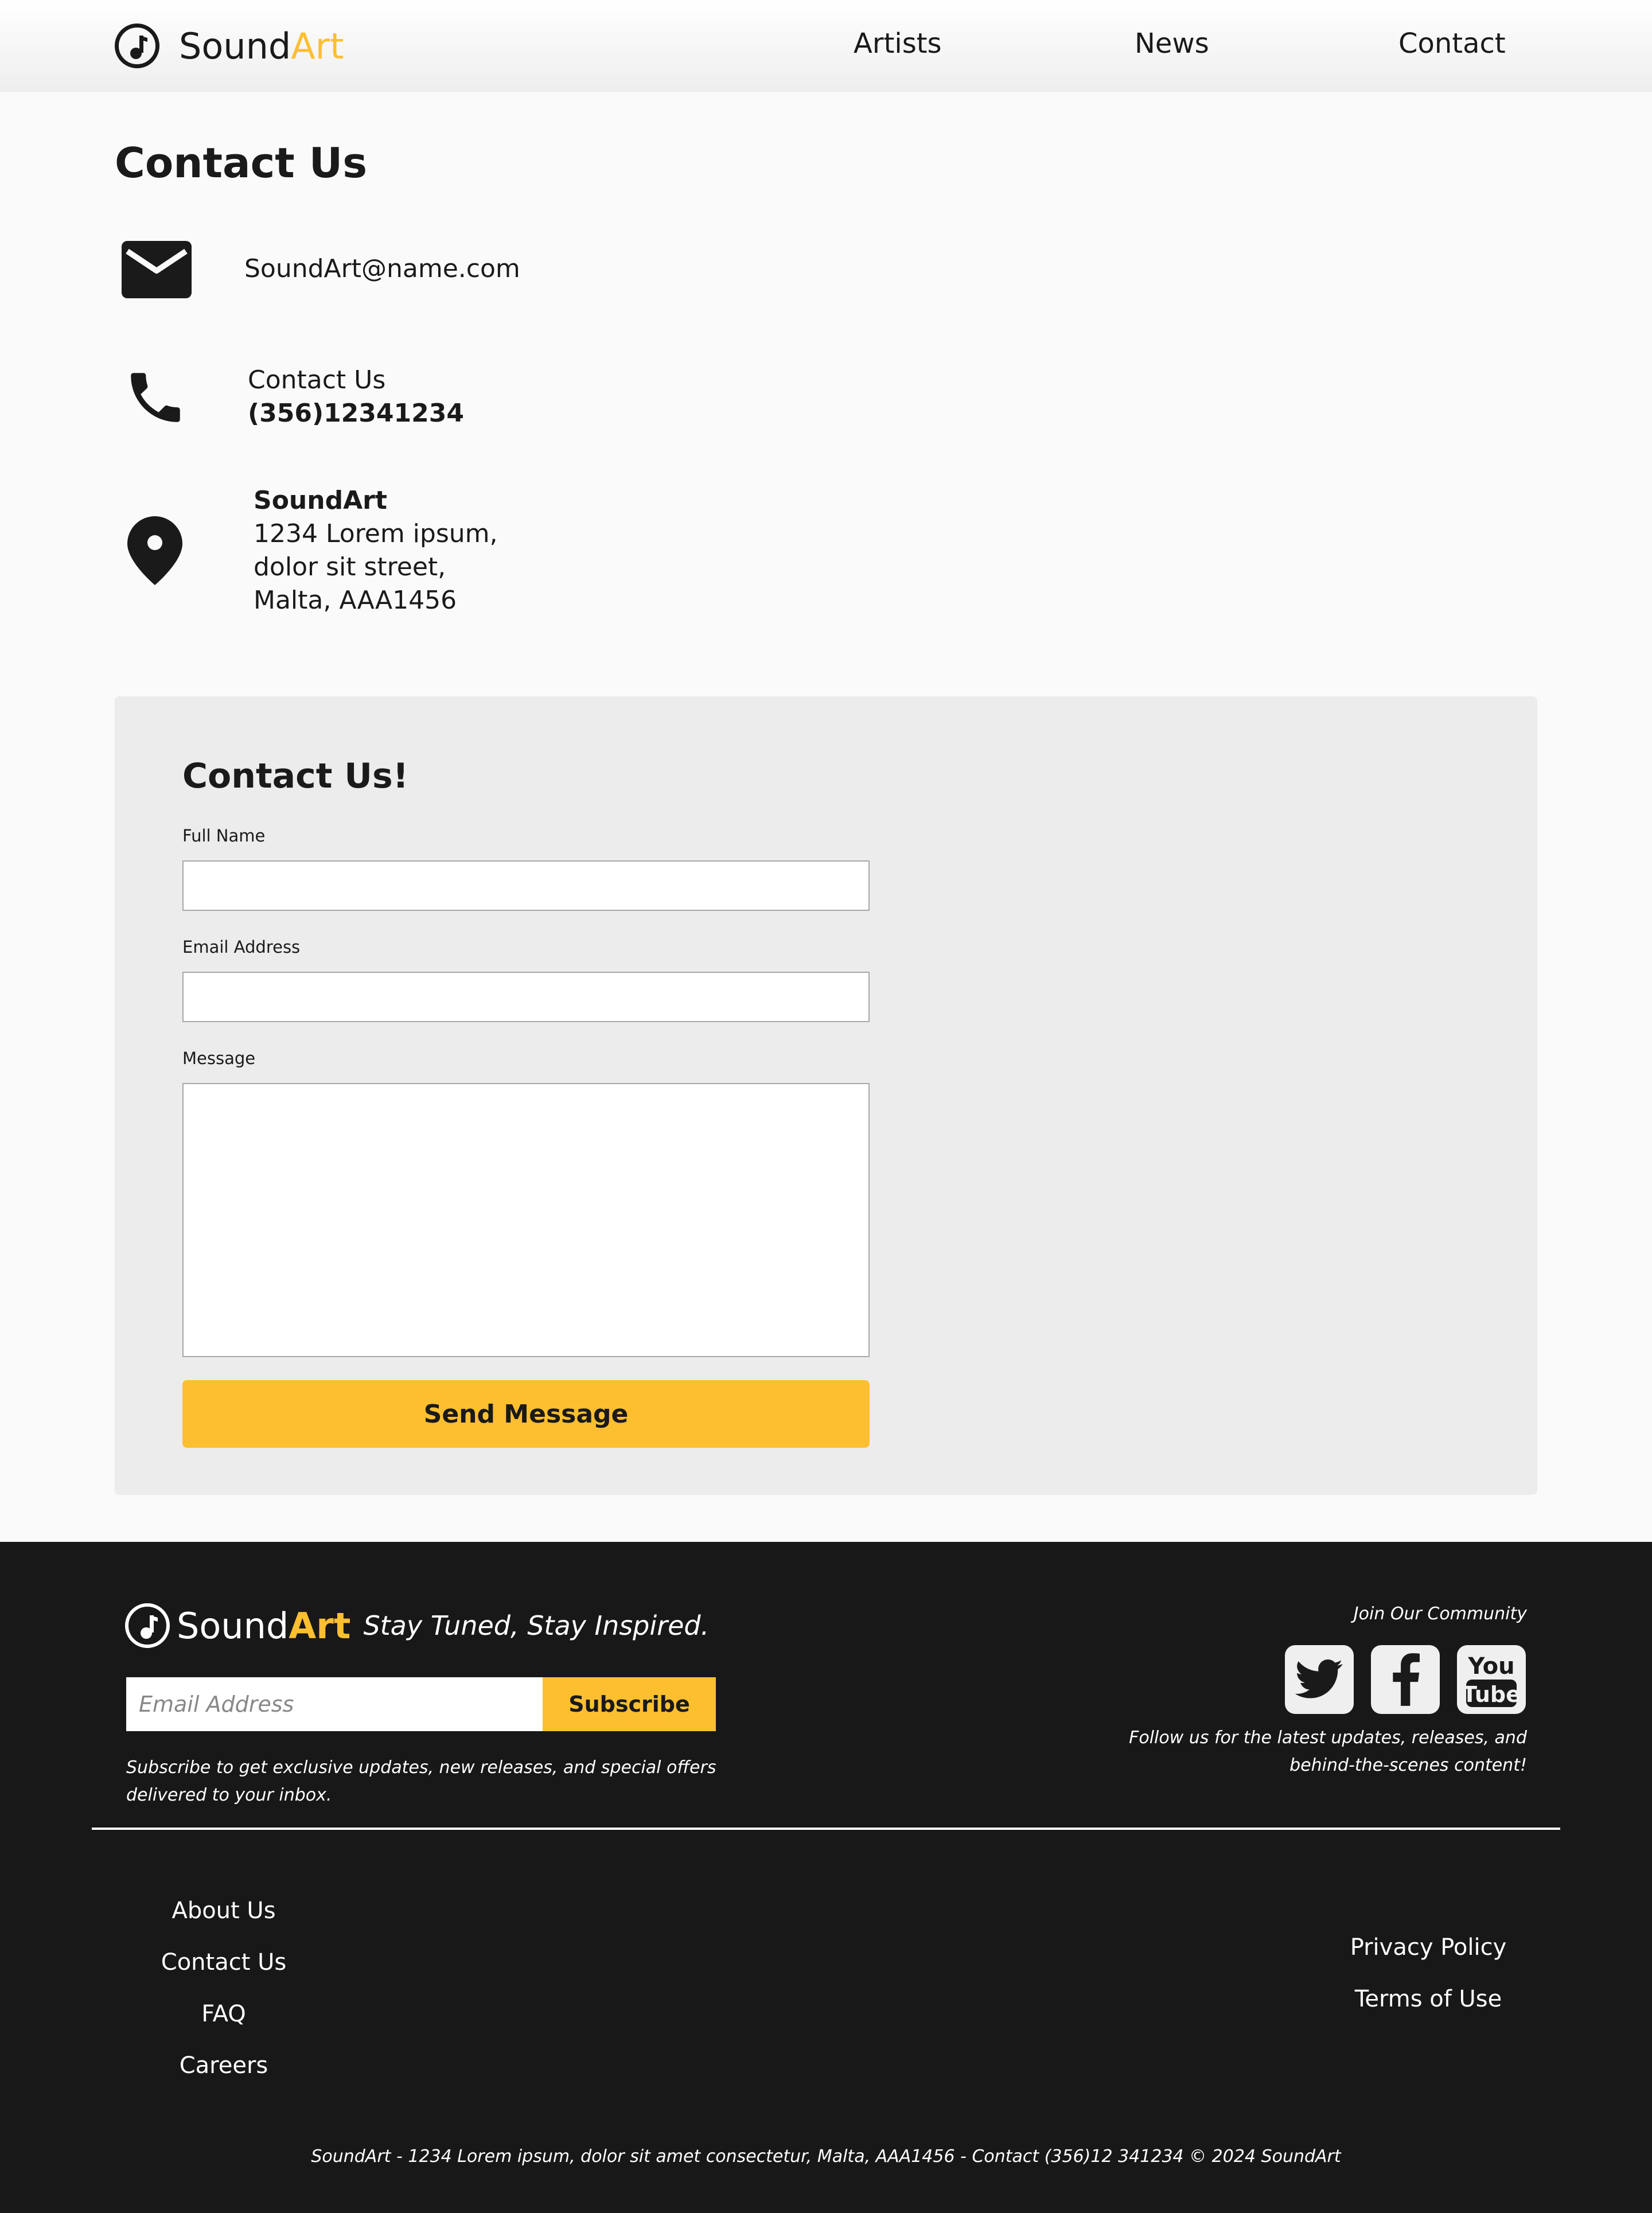 Image resolution: width=1652 pixels, height=2213 pixels. Describe the element at coordinates (155, 399) in the screenshot. I see `phone-icon` at that location.